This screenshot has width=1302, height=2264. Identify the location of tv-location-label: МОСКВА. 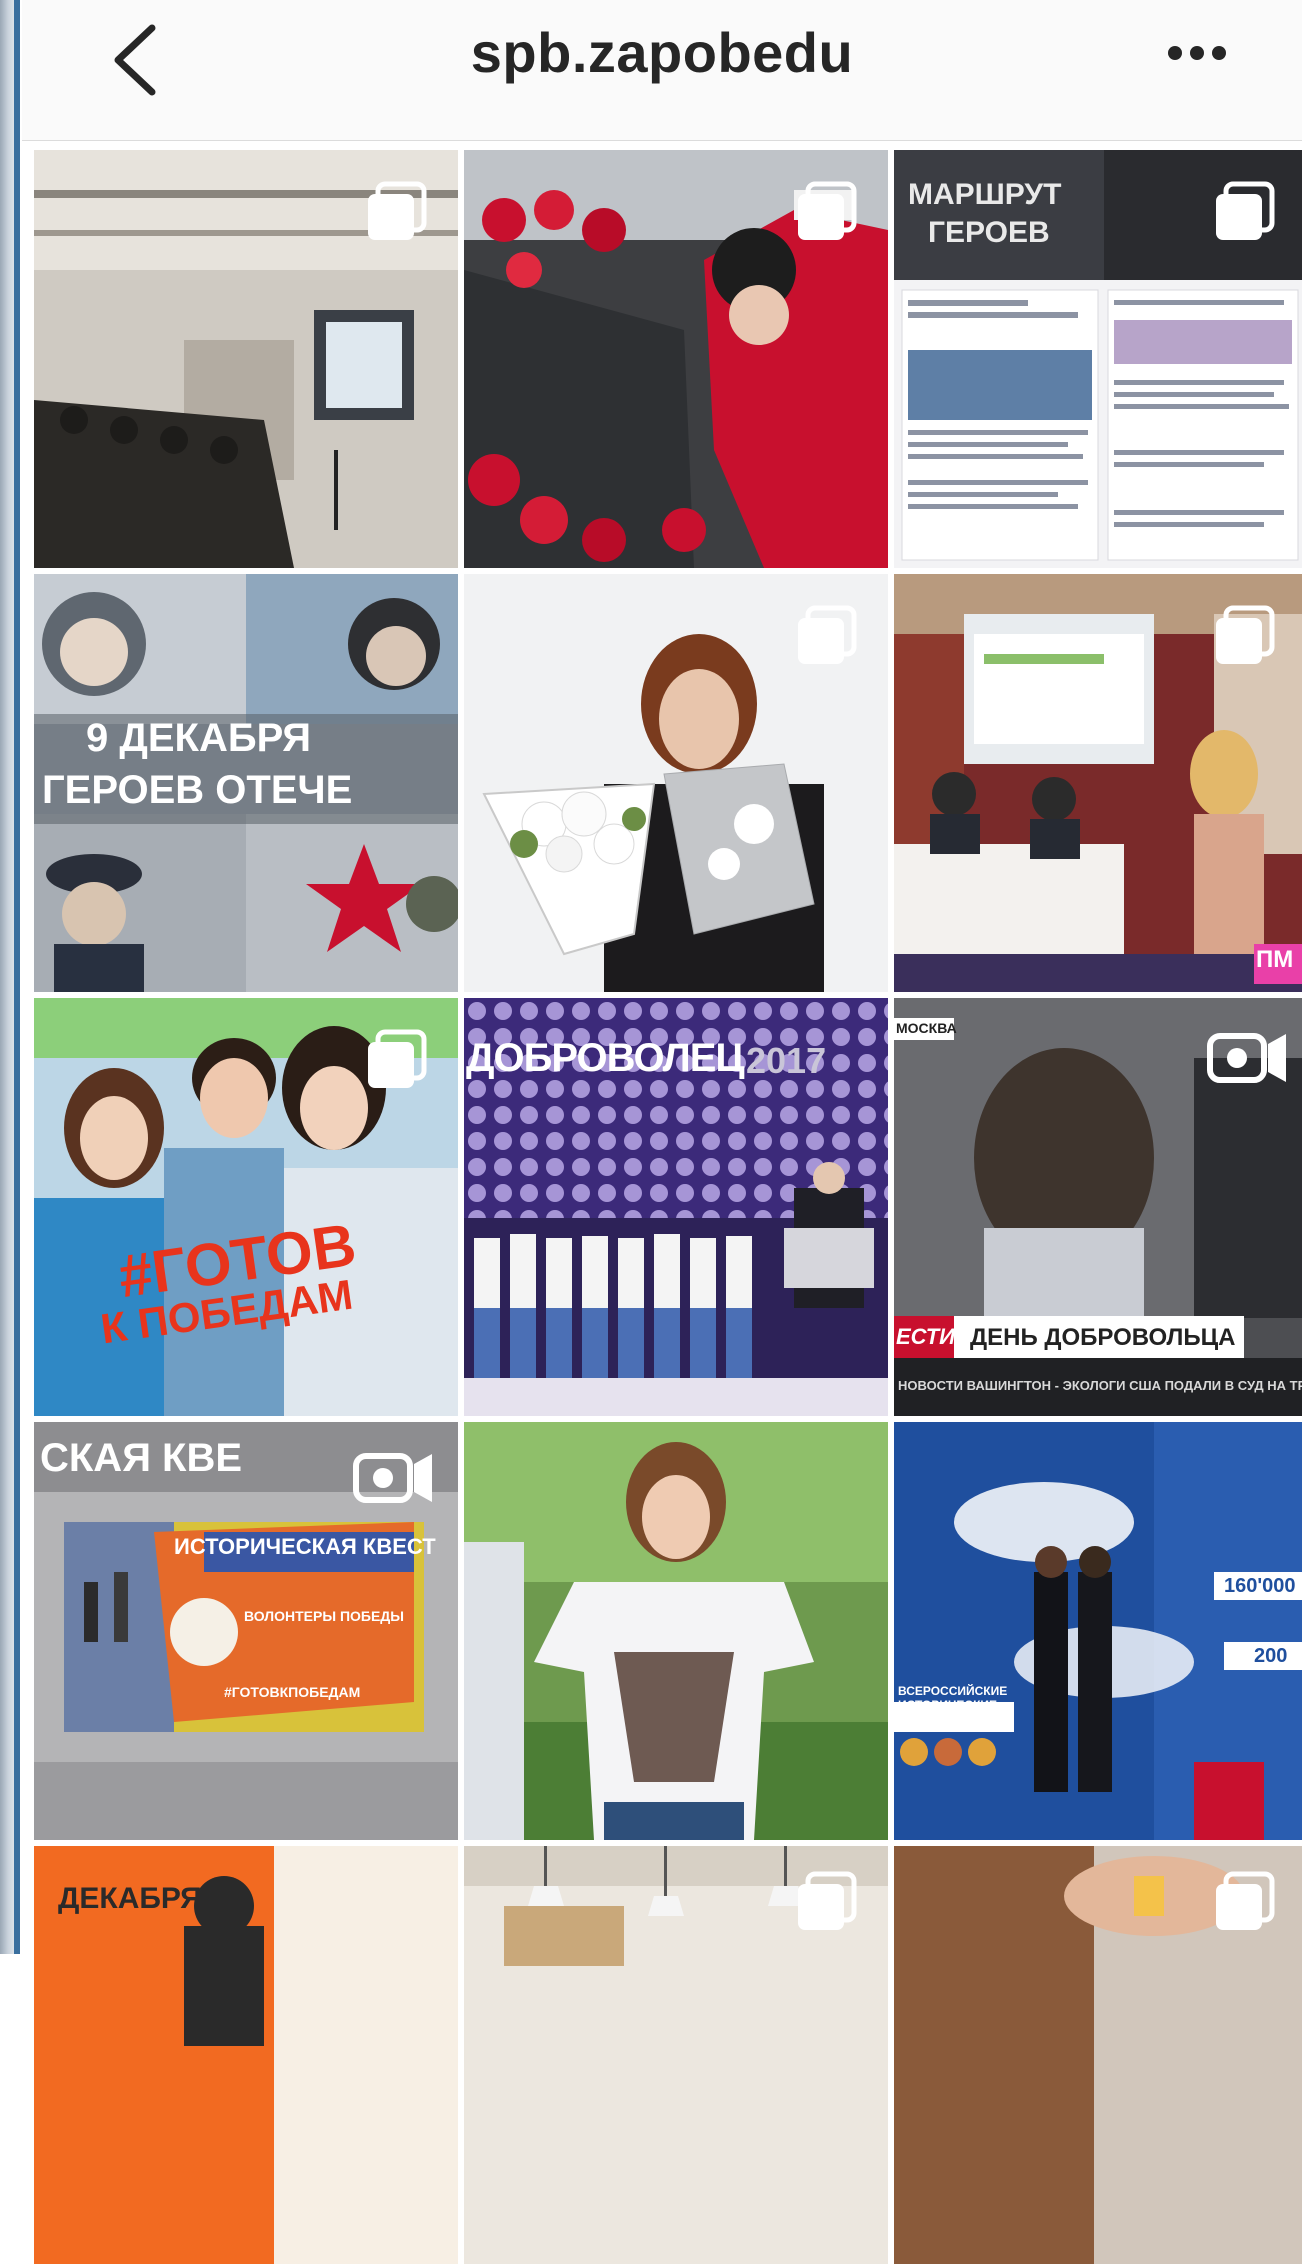
(926, 1028).